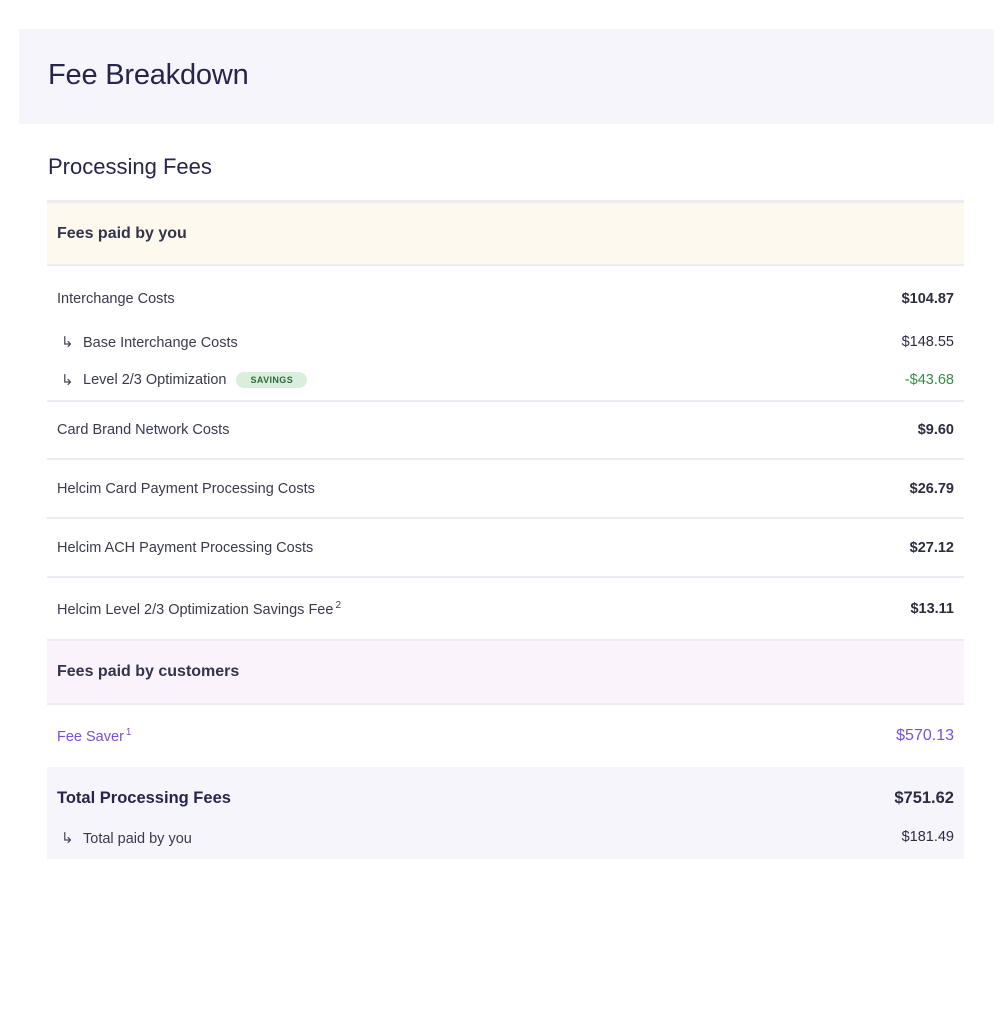 The height and width of the screenshot is (1024, 1007). I want to click on section-title: Processing Fees, so click(130, 166).